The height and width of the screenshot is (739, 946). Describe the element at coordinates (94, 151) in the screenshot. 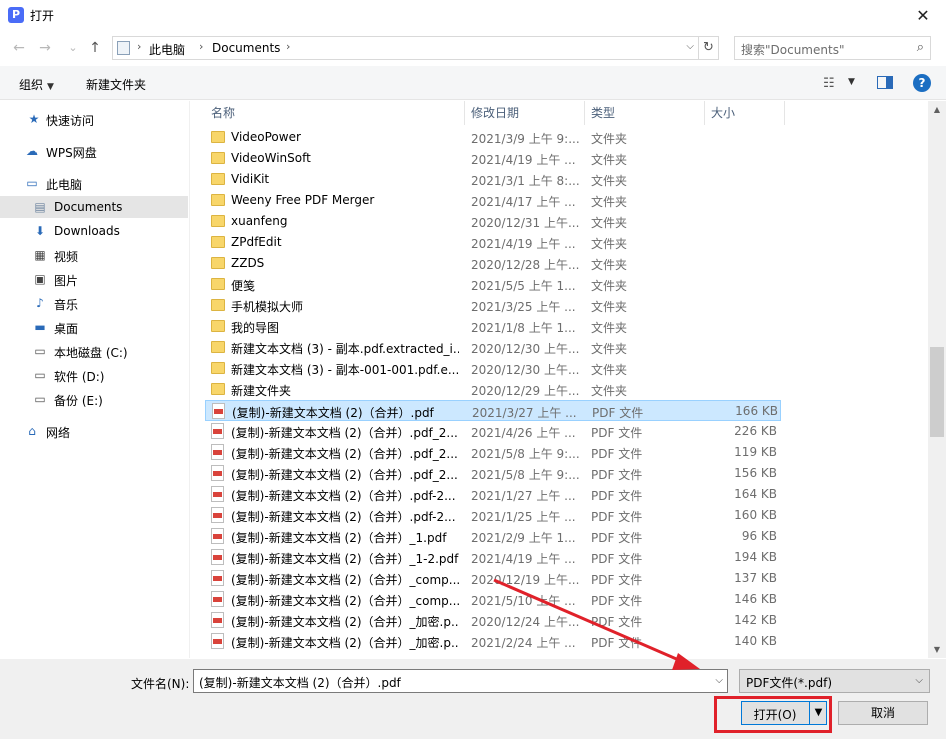

I see `sidebar-item-wps-cloud: ☁ WPS网盘` at that location.